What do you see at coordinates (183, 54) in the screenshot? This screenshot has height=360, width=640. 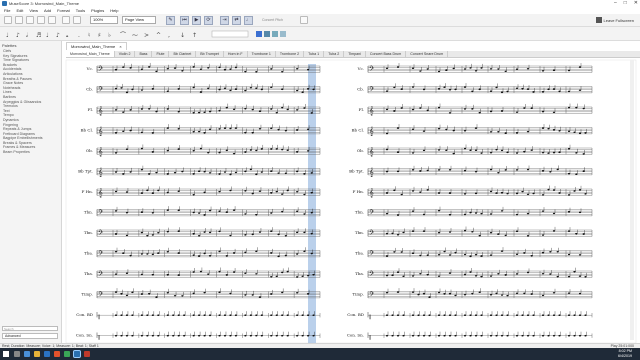 I see `part-tab: Bb Clarinet` at bounding box center [183, 54].